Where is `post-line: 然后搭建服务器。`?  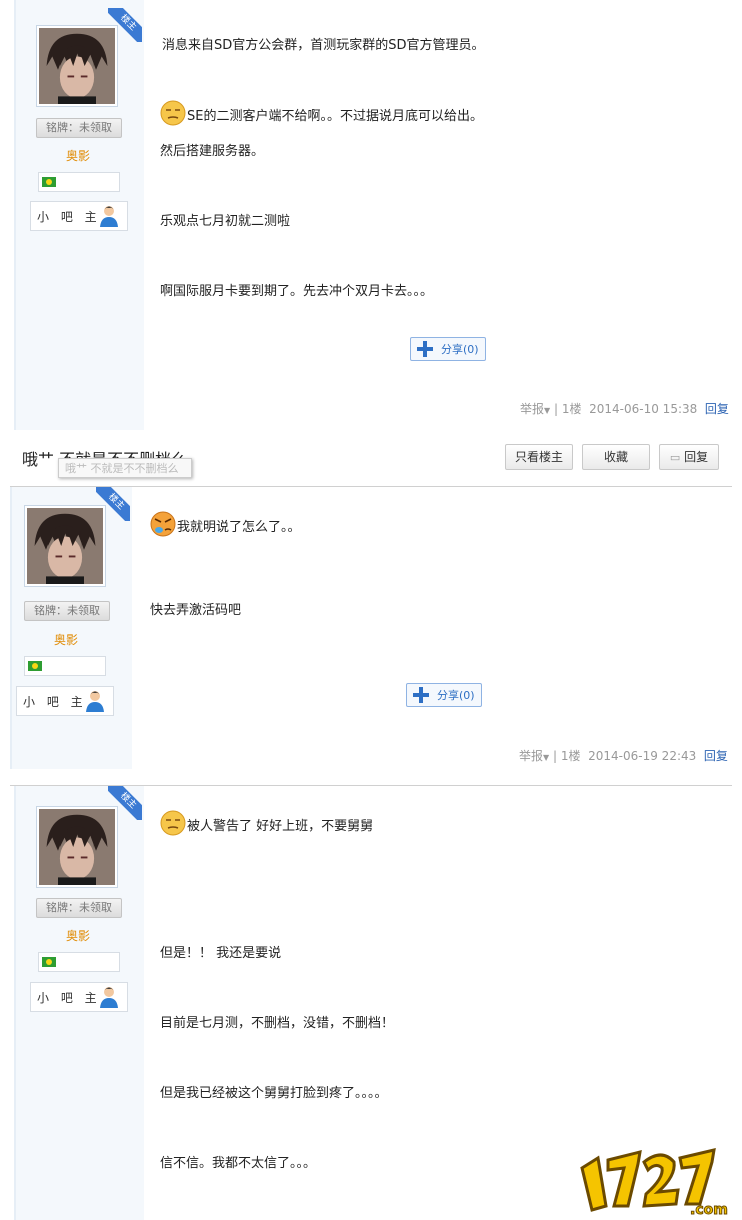
post-line: 然后搭建服务器。 is located at coordinates (212, 151).